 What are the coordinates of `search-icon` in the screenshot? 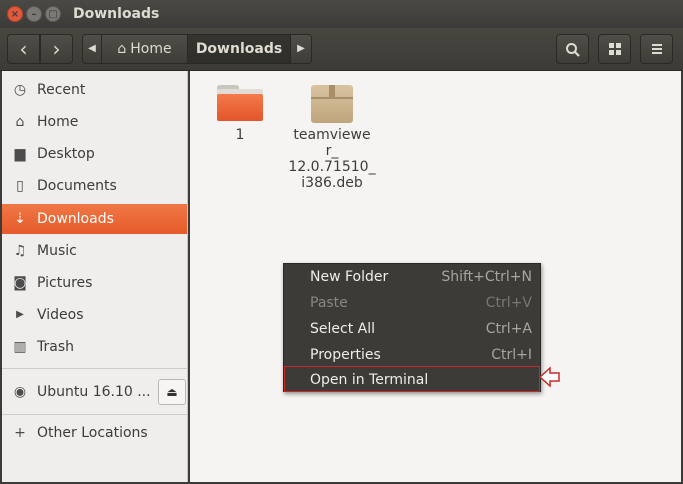 It's located at (572, 50).